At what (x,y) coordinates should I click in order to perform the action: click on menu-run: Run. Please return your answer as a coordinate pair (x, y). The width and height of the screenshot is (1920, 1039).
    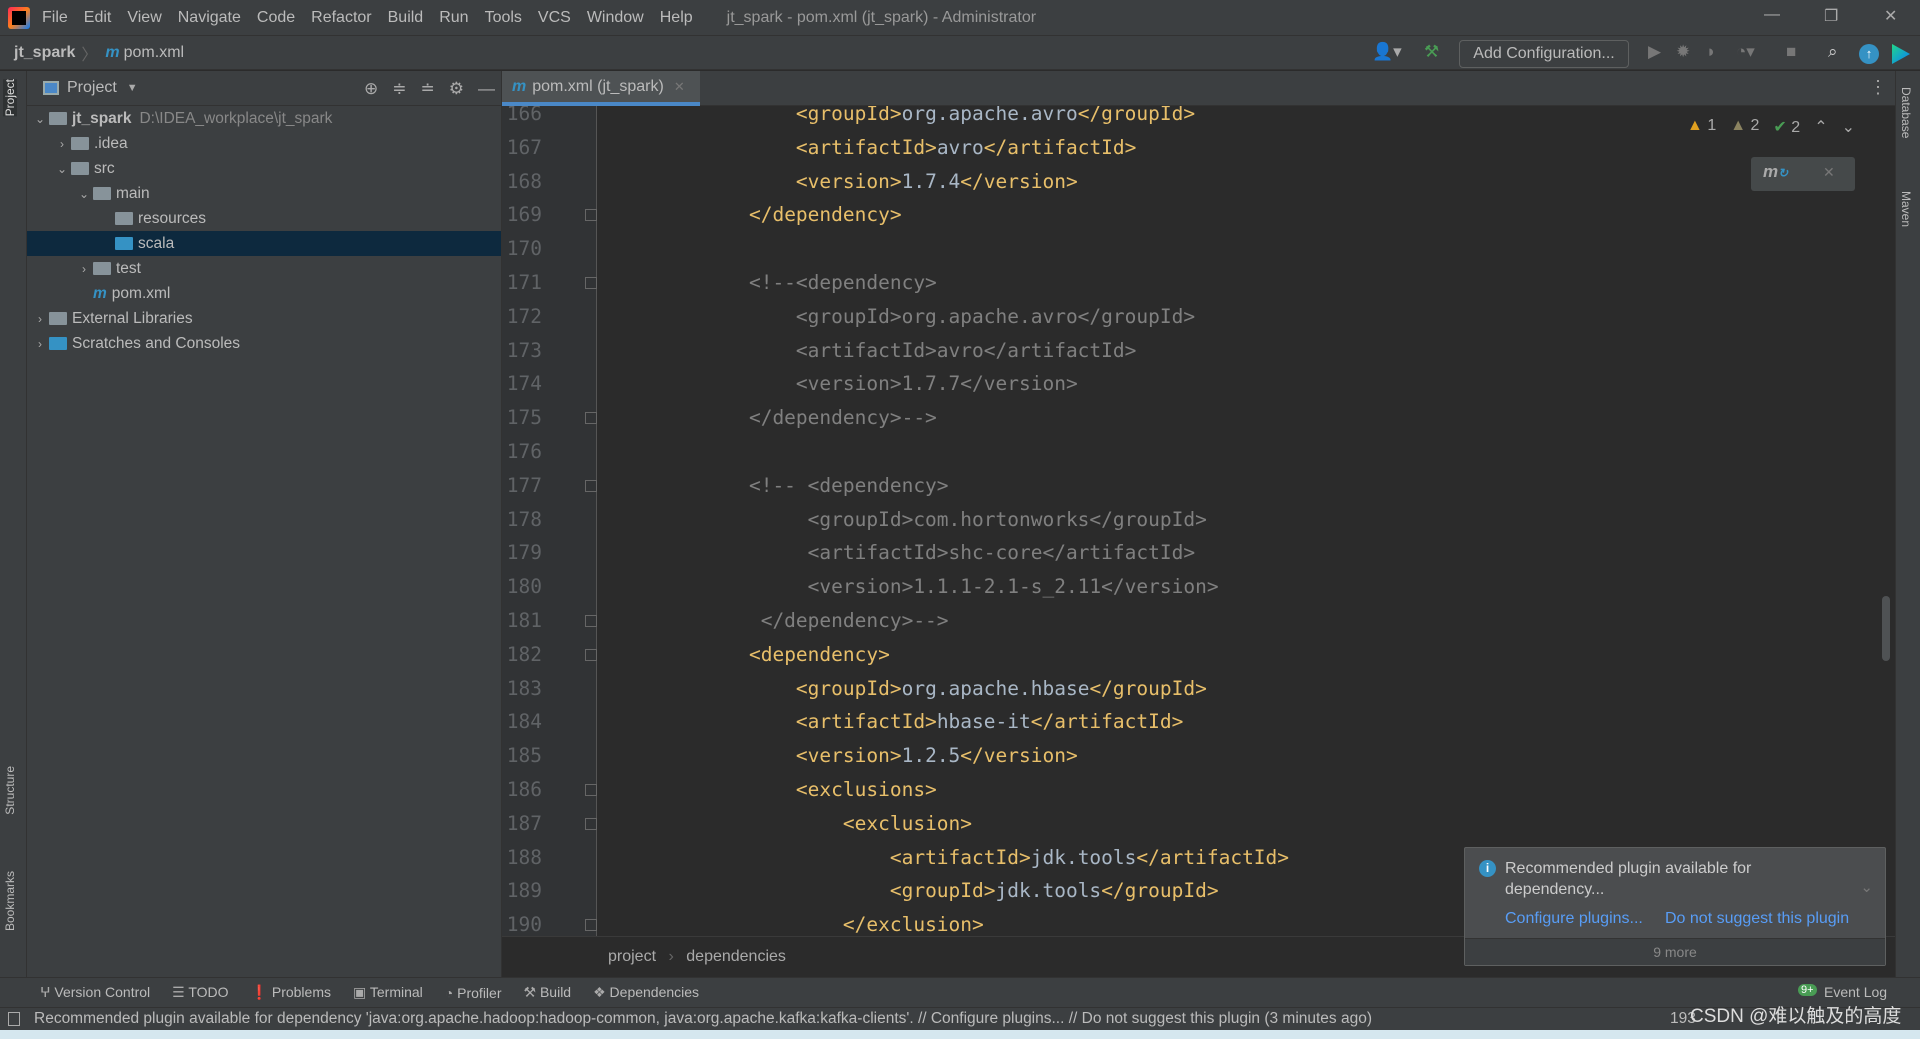
    Looking at the image, I should click on (453, 17).